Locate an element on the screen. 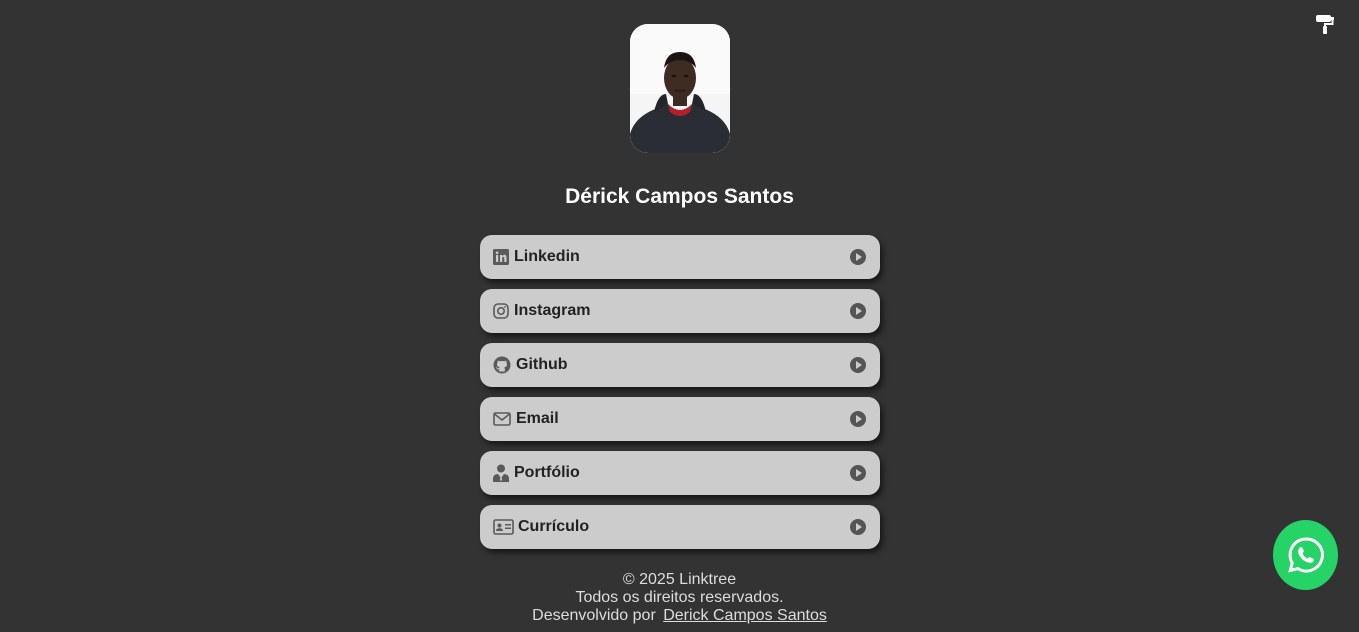  envelope-icon is located at coordinates (502, 419).